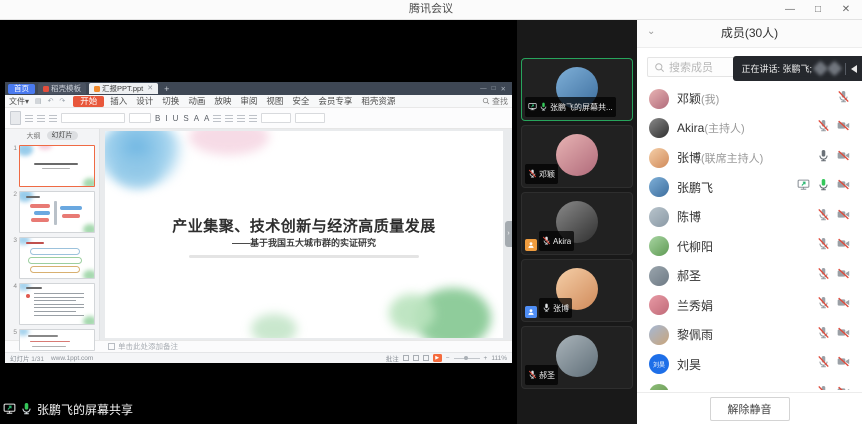  What do you see at coordinates (140, 118) in the screenshot?
I see `font-size-select` at bounding box center [140, 118].